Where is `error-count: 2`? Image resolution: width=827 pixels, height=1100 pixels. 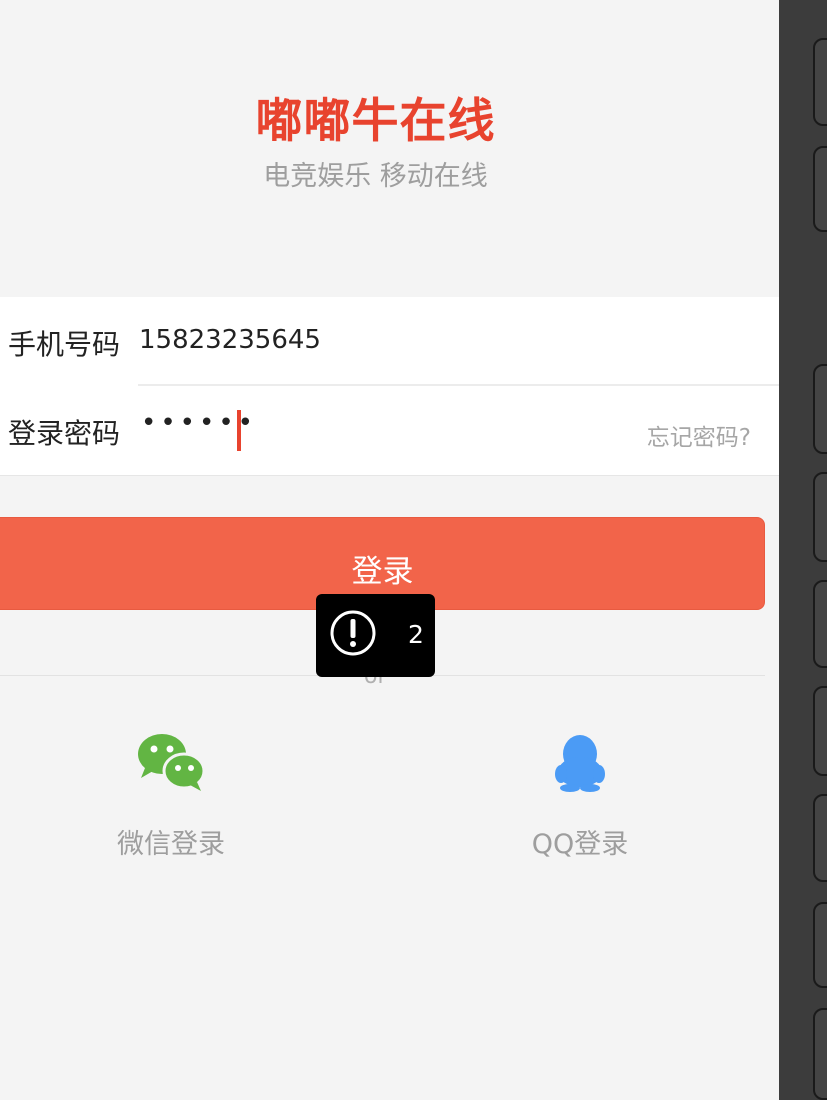 error-count: 2 is located at coordinates (416, 634).